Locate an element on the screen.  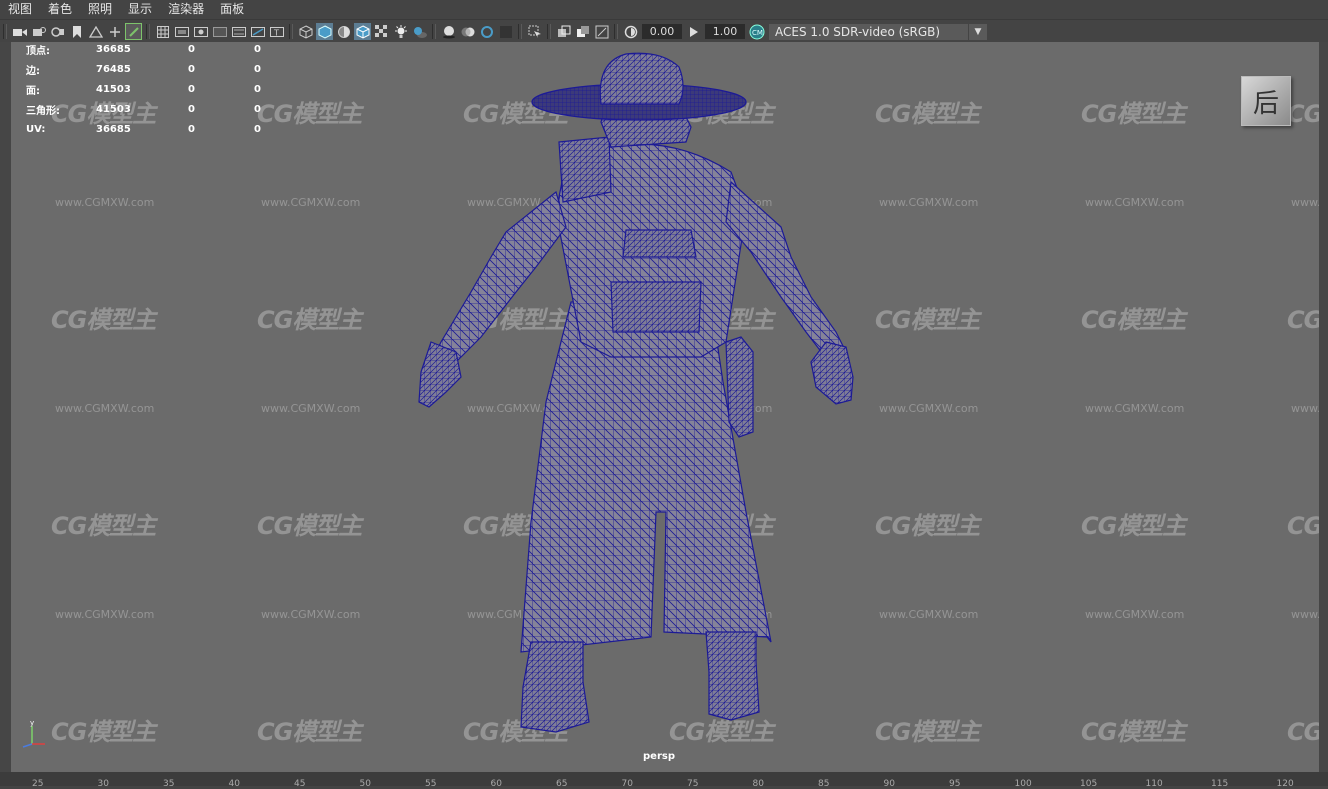
timeline-tick-label: 100 is located at coordinates (1023, 784).